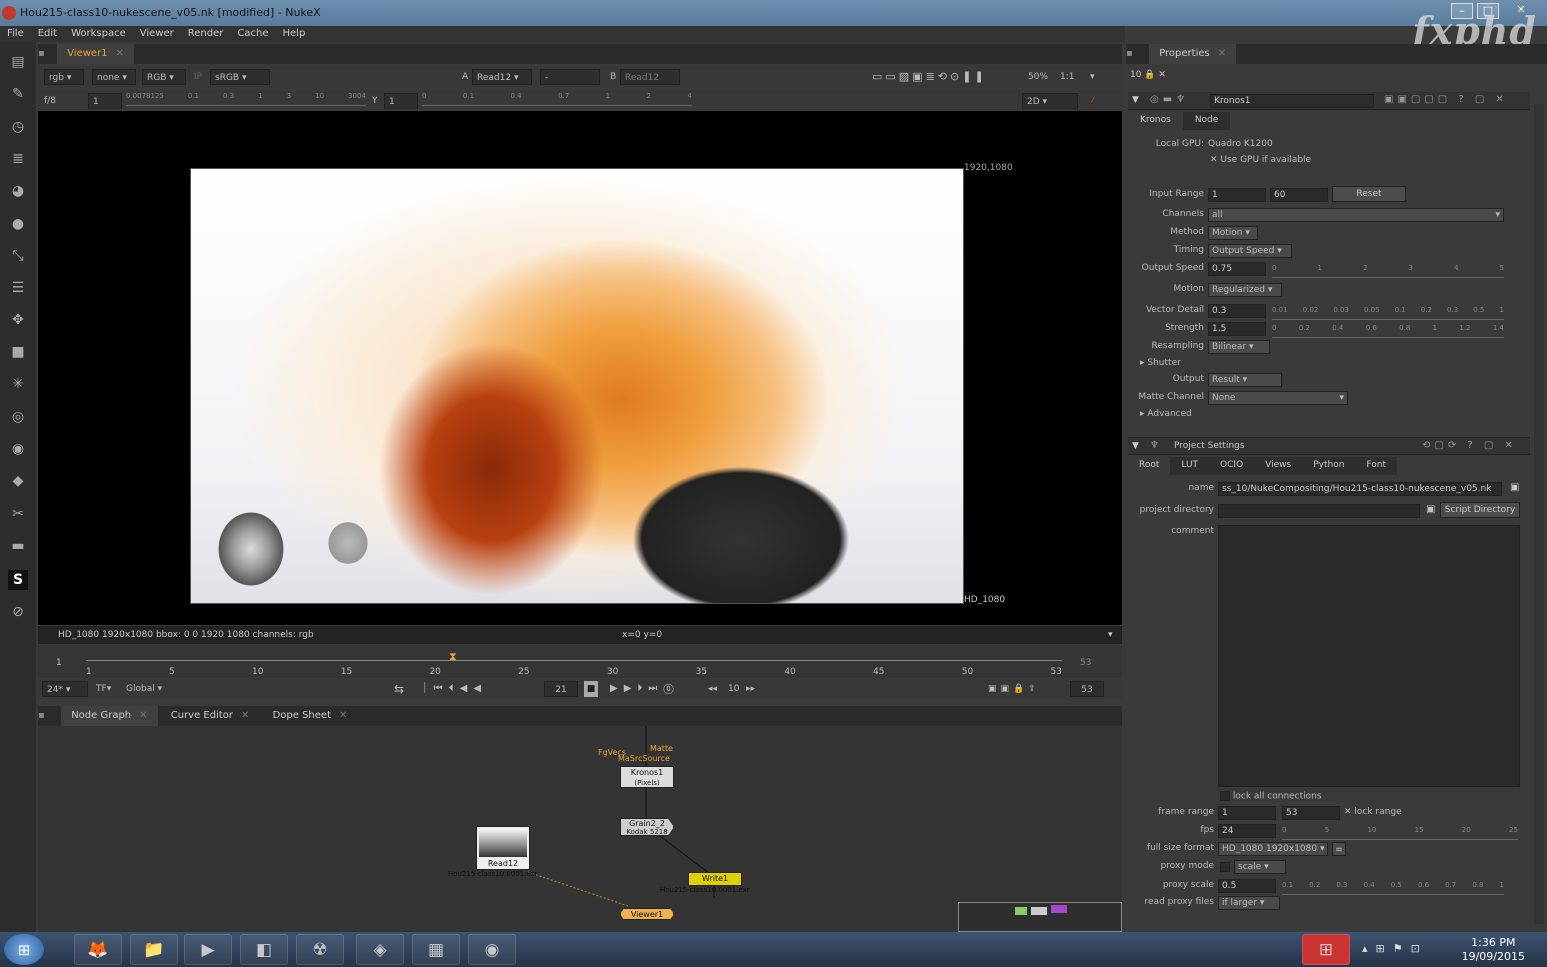  What do you see at coordinates (1319, 511) in the screenshot?
I see `project-directory-field` at bounding box center [1319, 511].